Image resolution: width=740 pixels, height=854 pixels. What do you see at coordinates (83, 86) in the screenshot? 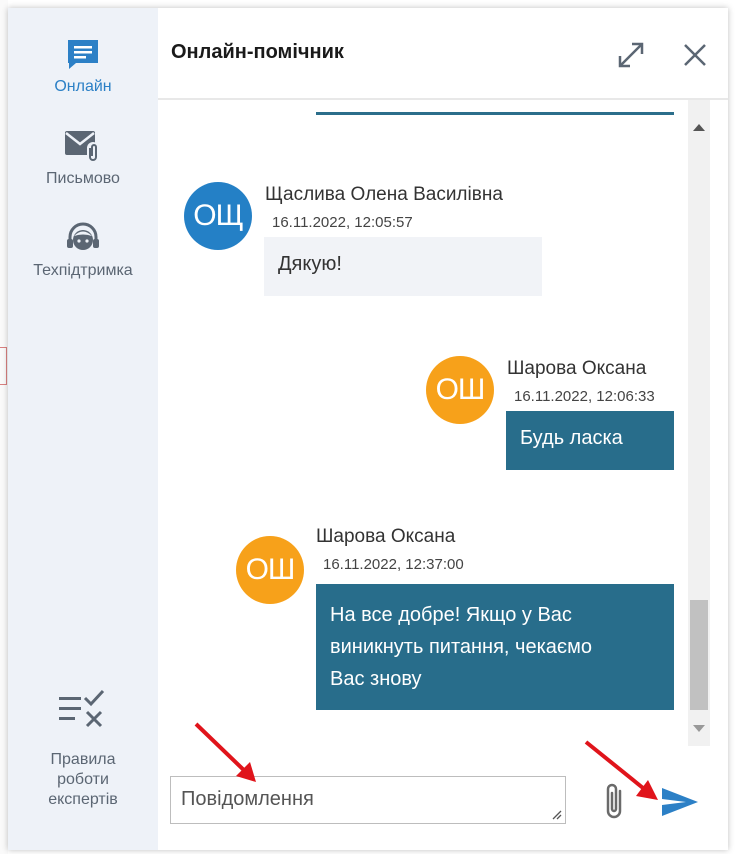
I see `sidebar-item-label: Онлайн` at bounding box center [83, 86].